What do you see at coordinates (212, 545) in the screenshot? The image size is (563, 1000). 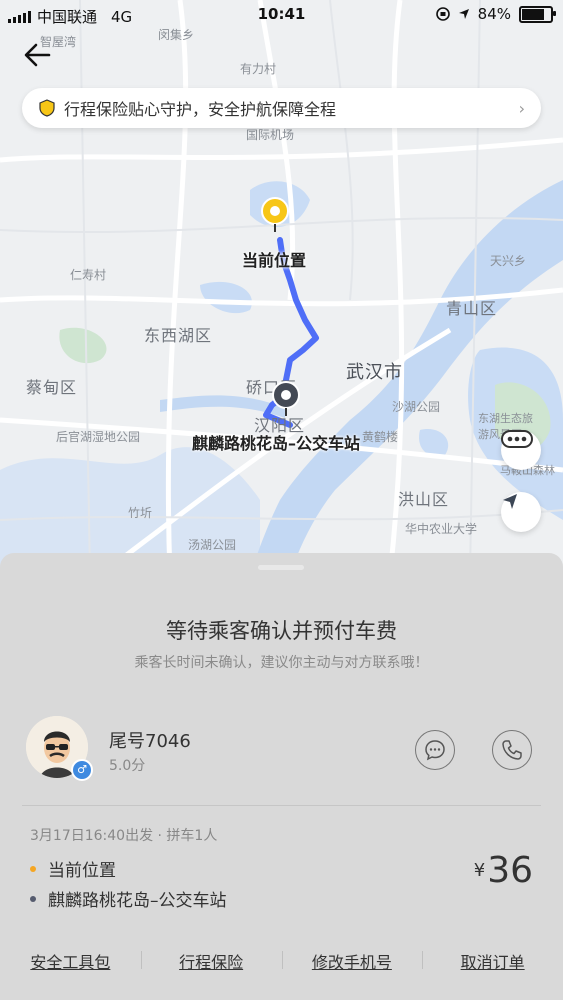 I see `map-label: 汤湖公园` at bounding box center [212, 545].